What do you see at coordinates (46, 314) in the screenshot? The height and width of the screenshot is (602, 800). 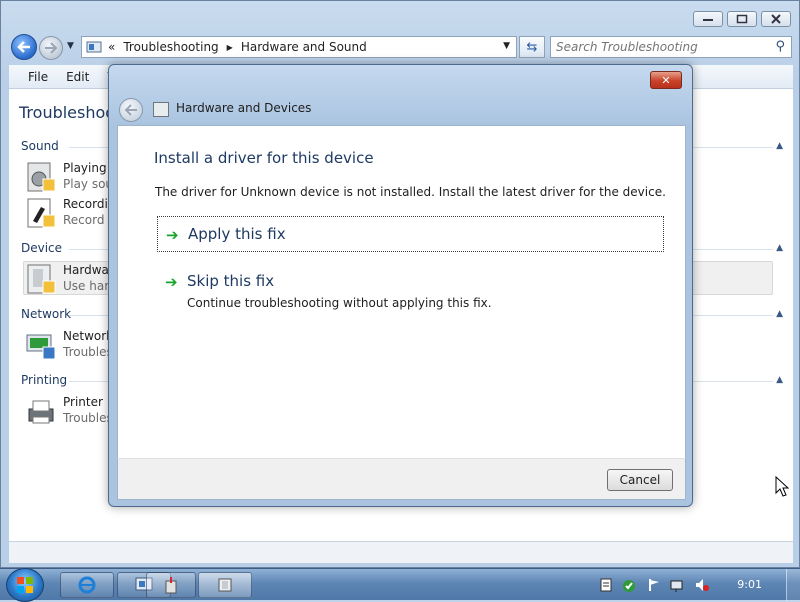 I see `category-network: Network` at bounding box center [46, 314].